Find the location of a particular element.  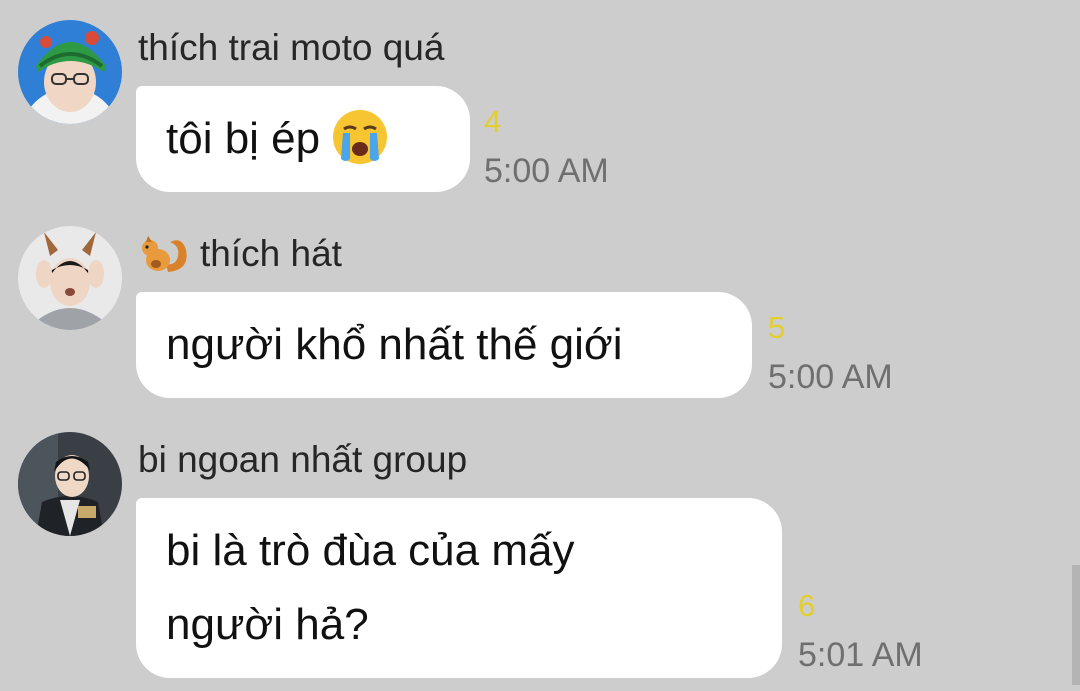

sender-name: thích trai moto quá is located at coordinates (291, 48).